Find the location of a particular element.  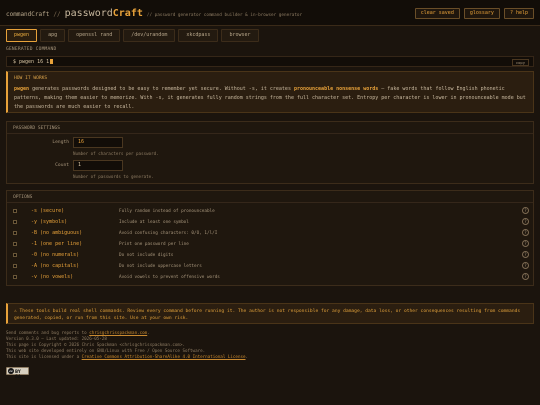

cursor-icon is located at coordinates (52, 61).